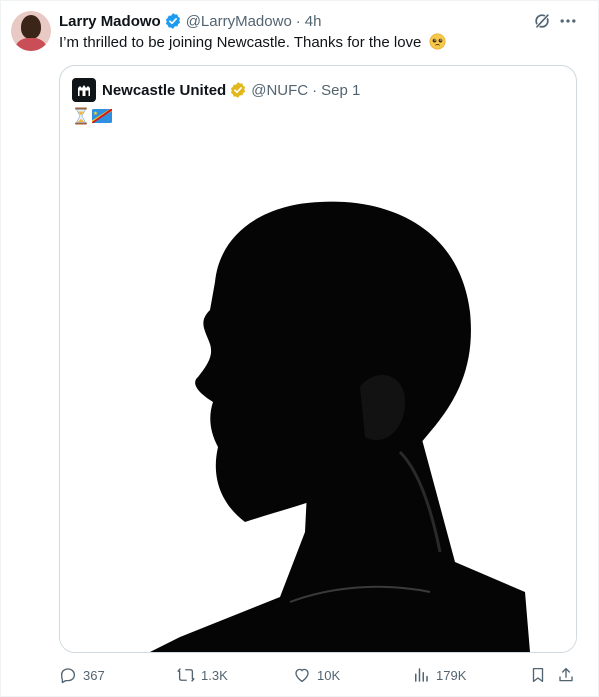 This screenshot has height=697, width=599. Describe the element at coordinates (238, 90) in the screenshot. I see `gold-verified-badge-icon` at that location.